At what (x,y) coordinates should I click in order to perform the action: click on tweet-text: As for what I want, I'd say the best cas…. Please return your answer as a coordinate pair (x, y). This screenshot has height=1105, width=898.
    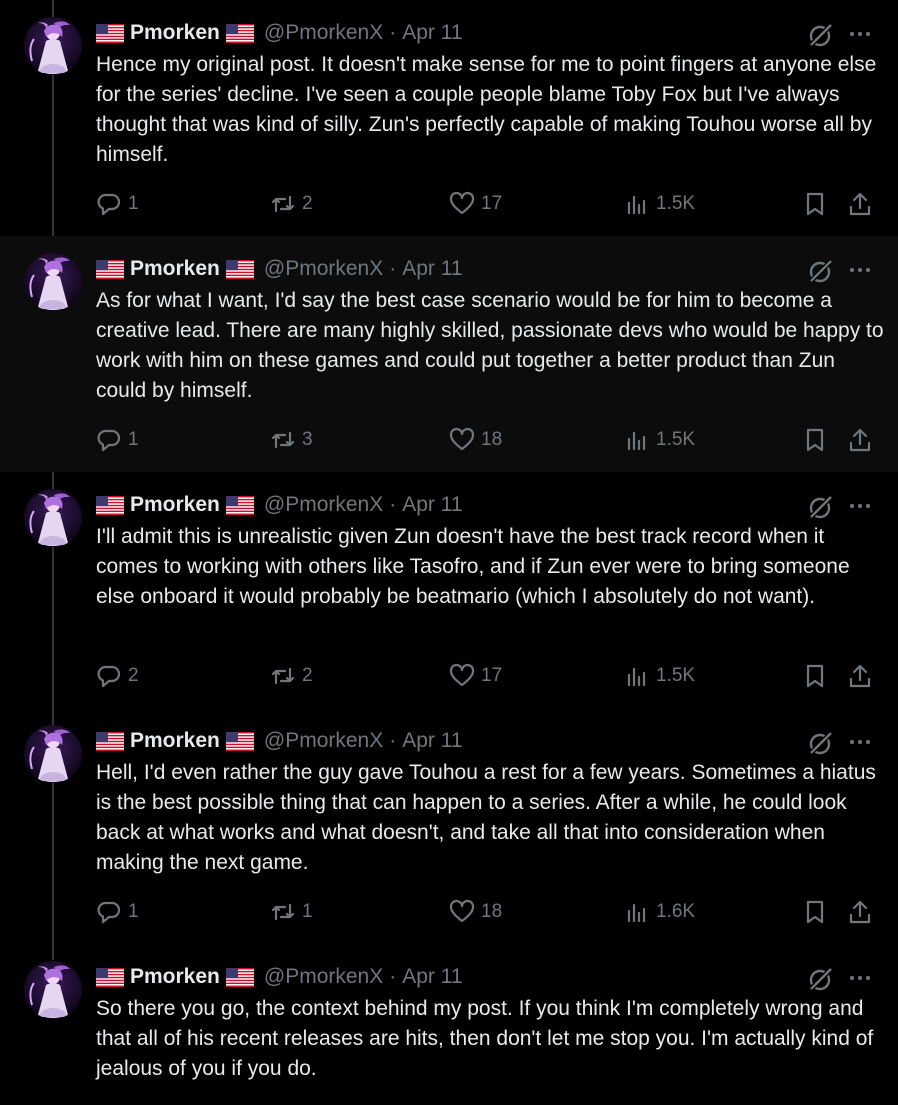
    Looking at the image, I should click on (490, 345).